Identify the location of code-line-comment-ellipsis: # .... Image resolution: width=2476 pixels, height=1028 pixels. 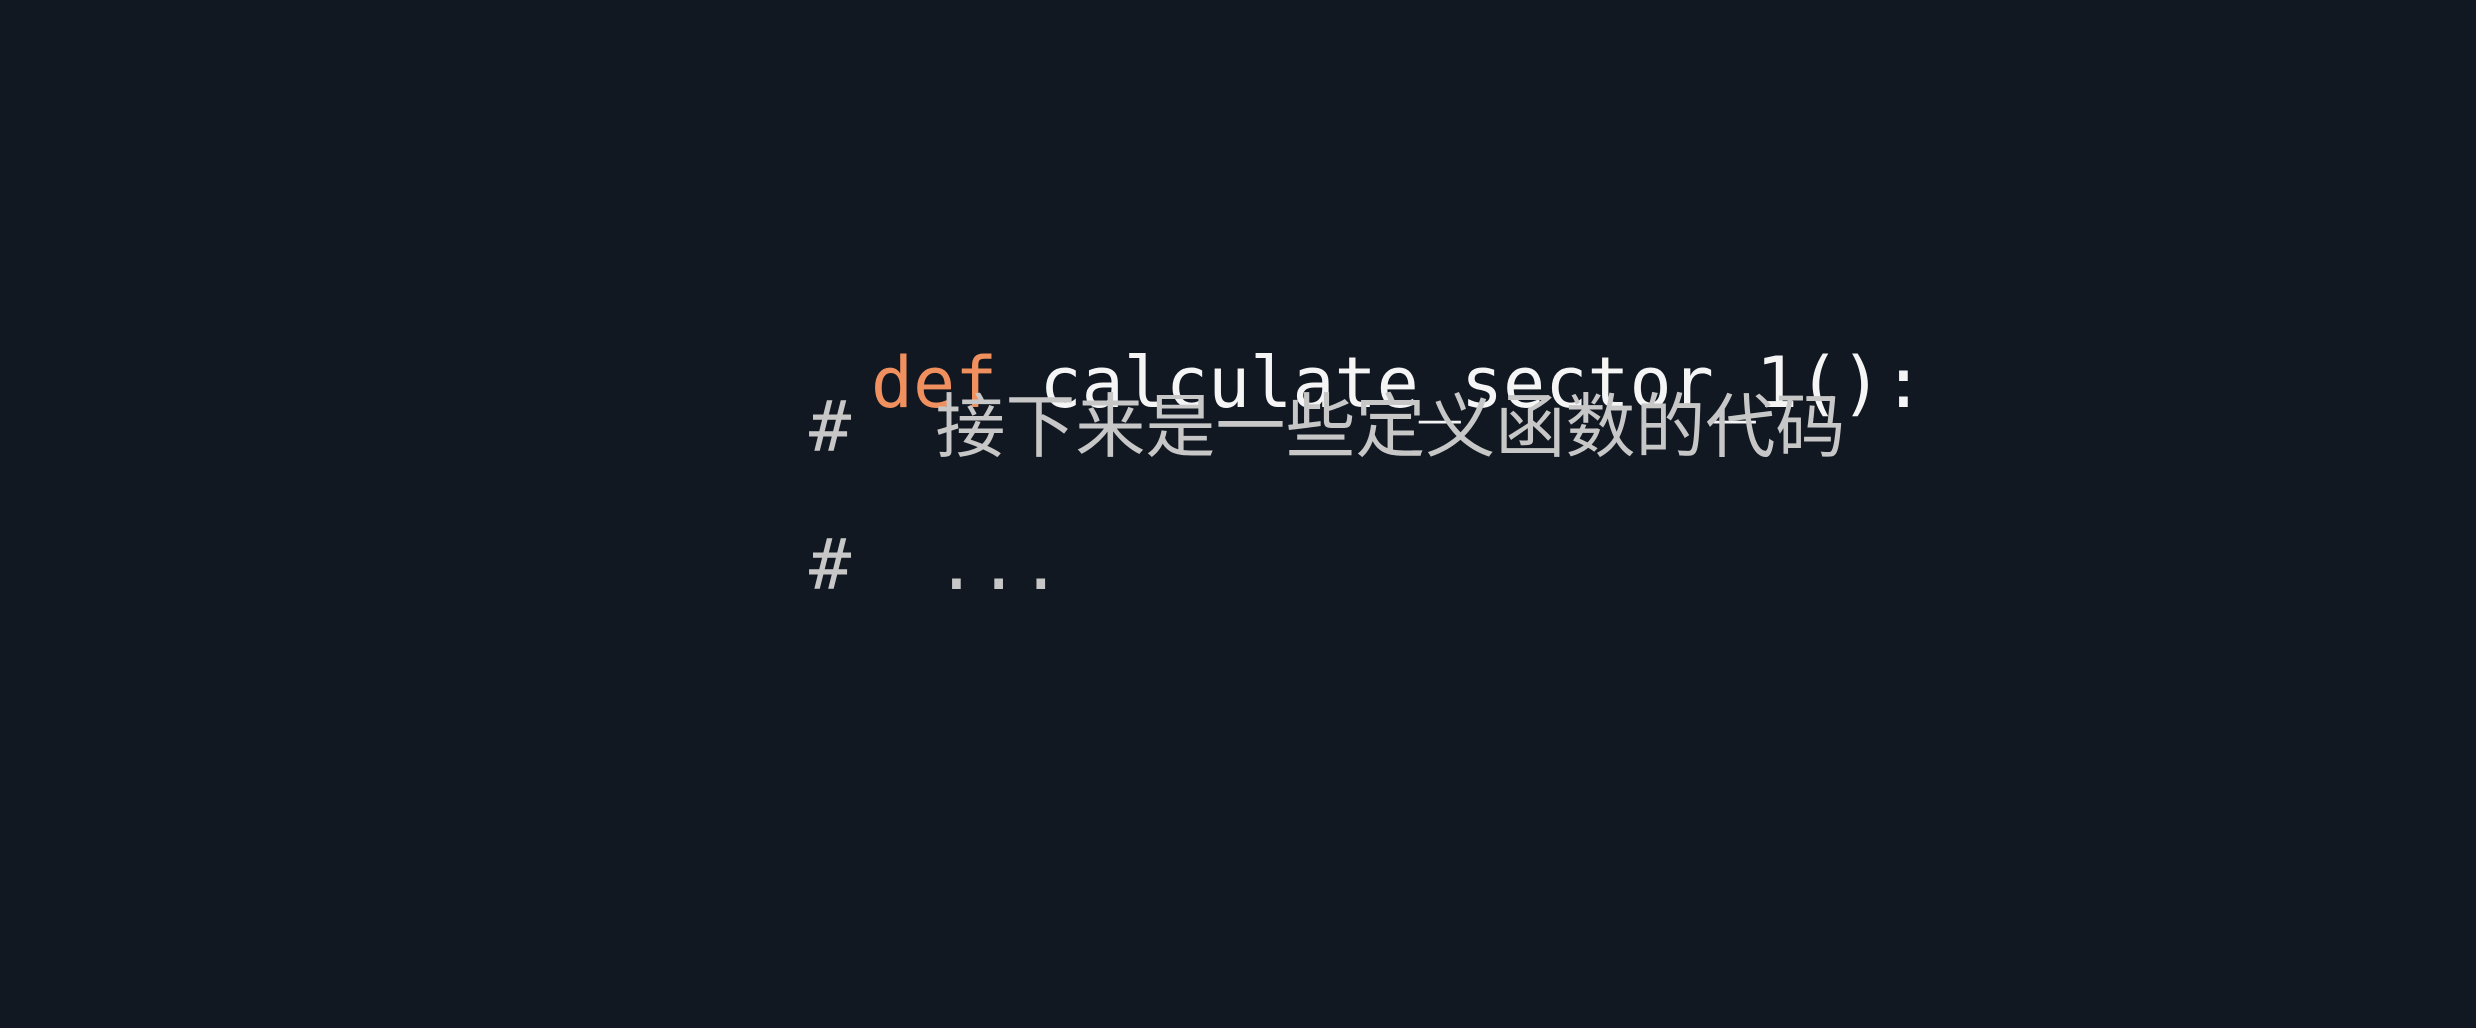
(935, 565).